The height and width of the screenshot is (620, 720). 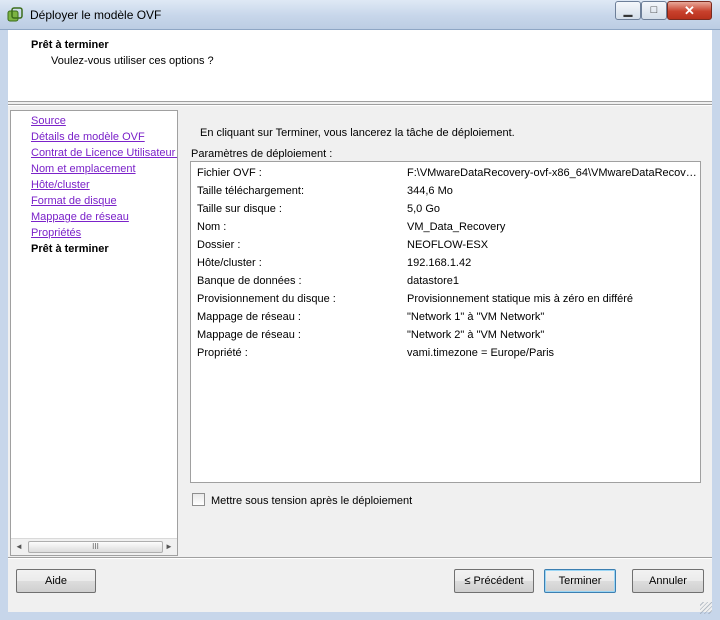 I want to click on maximize-icon: □, so click(x=654, y=10).